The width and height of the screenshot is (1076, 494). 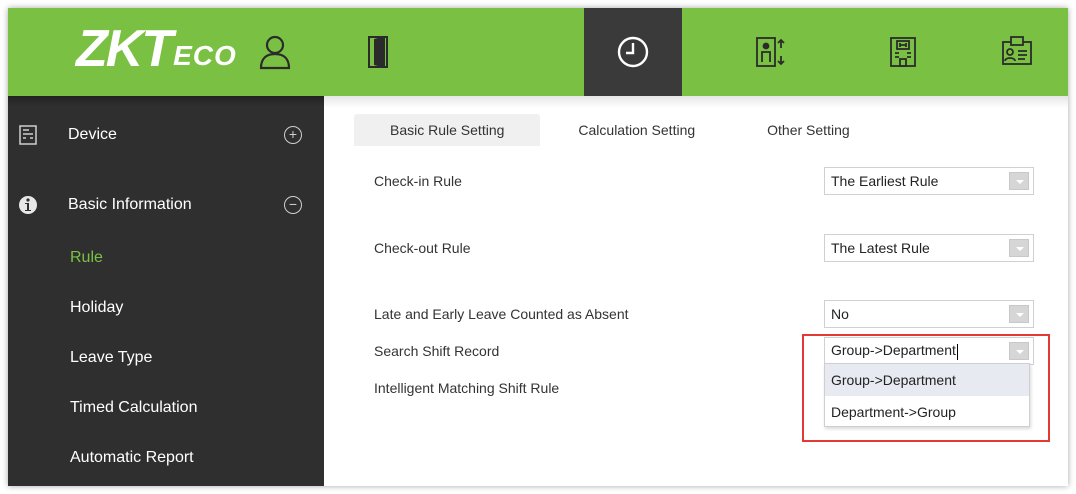 I want to click on logo-text-main: ZKT, so click(x=124, y=49).